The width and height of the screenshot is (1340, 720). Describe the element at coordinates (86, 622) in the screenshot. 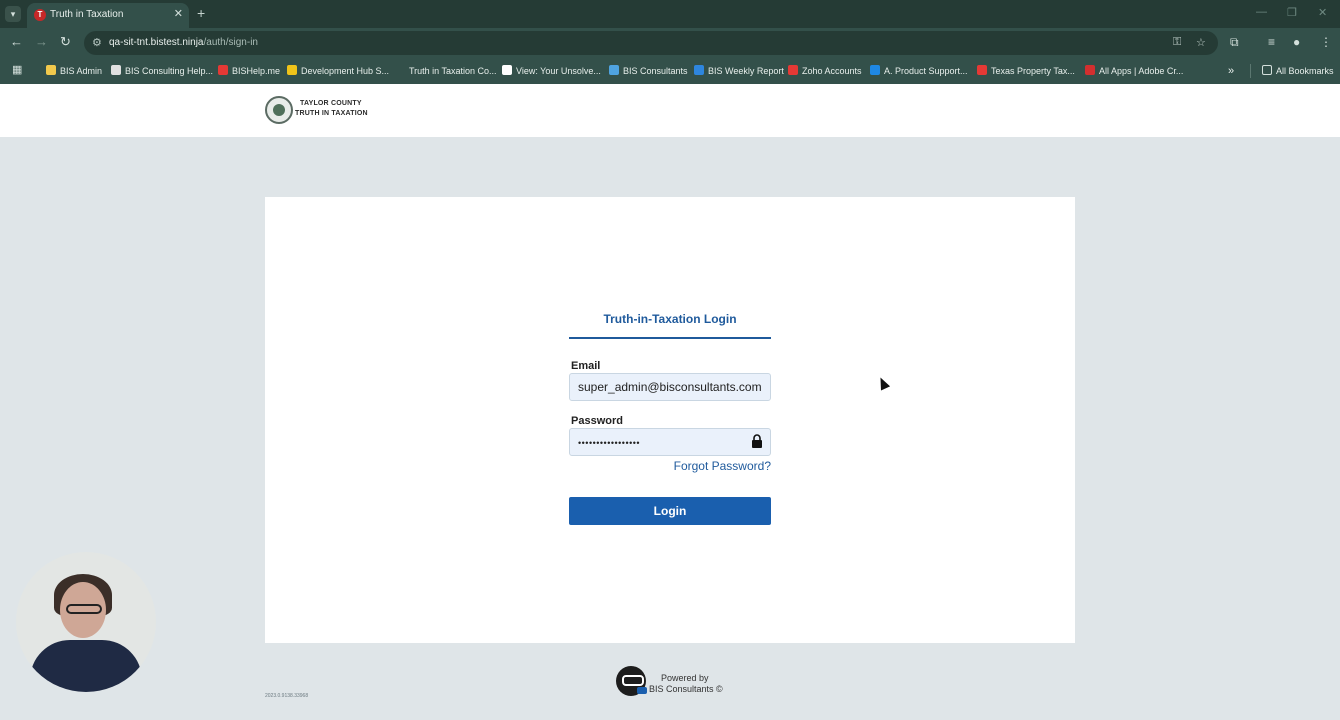

I see `webcam-overlay` at that location.